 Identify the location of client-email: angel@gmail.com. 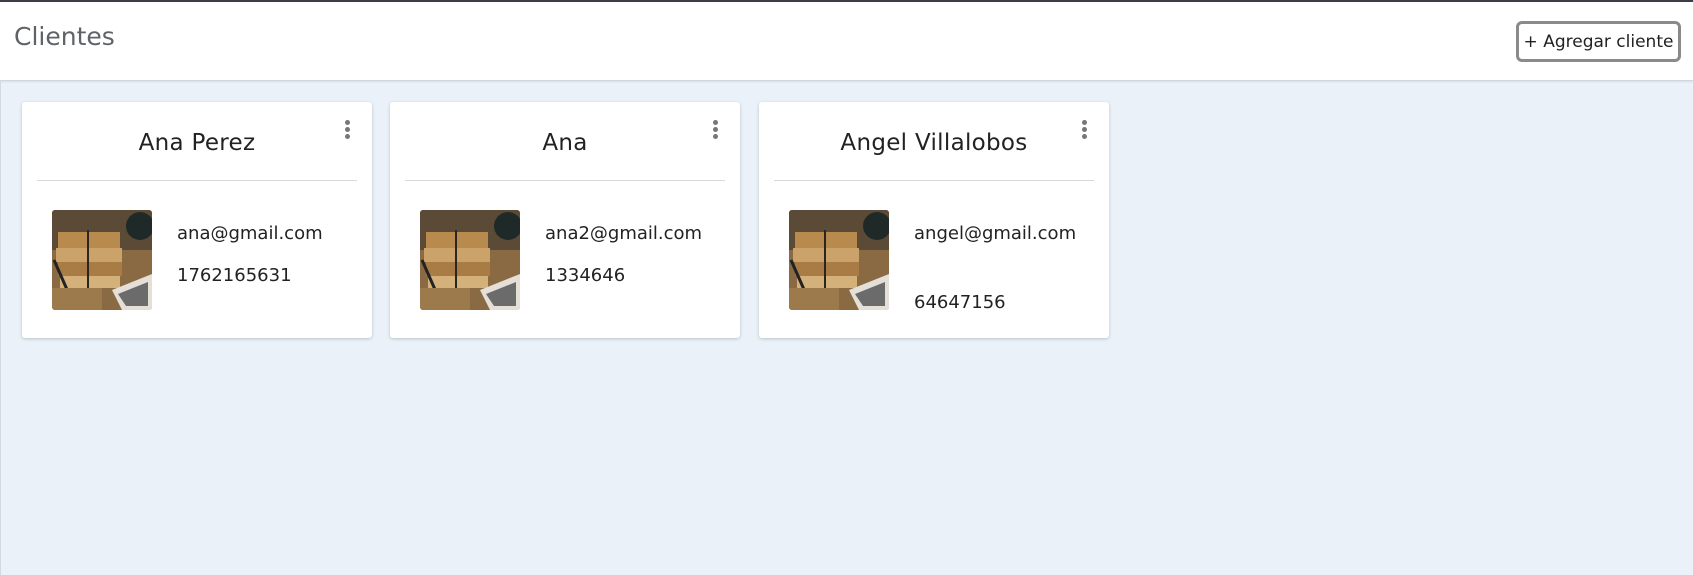
(995, 233).